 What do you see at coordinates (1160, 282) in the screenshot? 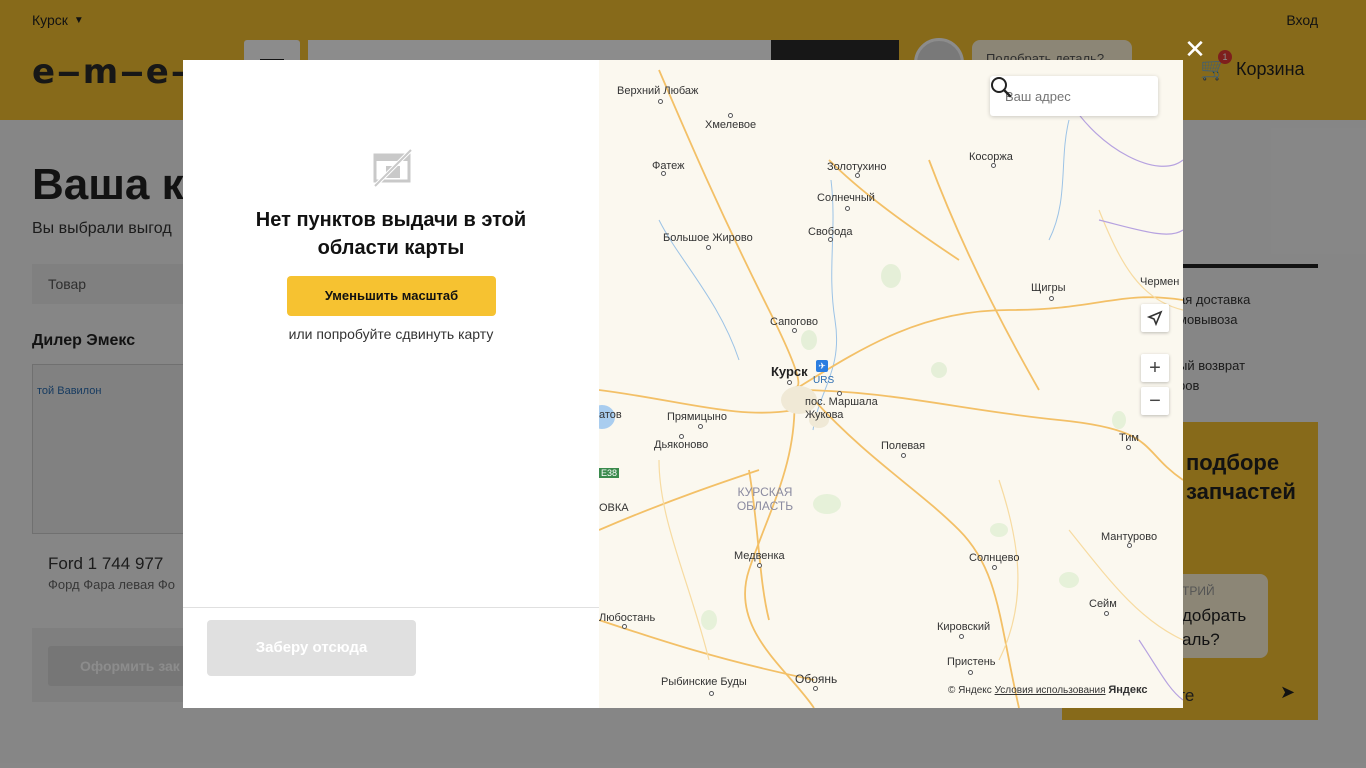
I see `place-label: Чермен` at bounding box center [1160, 282].